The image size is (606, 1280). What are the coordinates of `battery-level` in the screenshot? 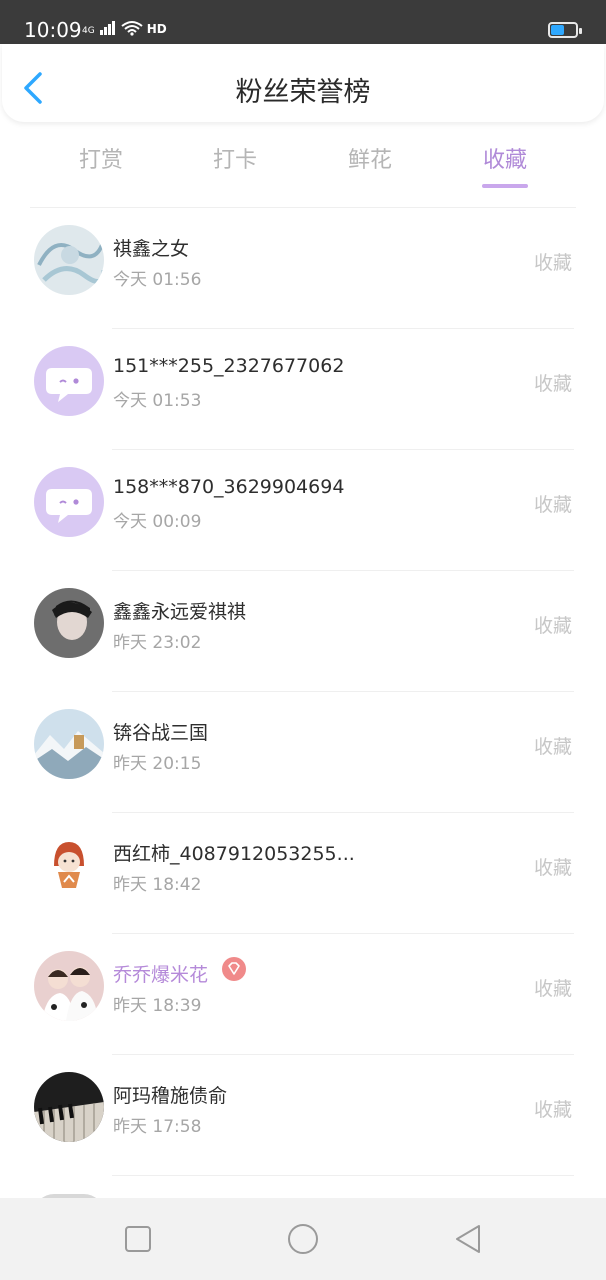 It's located at (558, 30).